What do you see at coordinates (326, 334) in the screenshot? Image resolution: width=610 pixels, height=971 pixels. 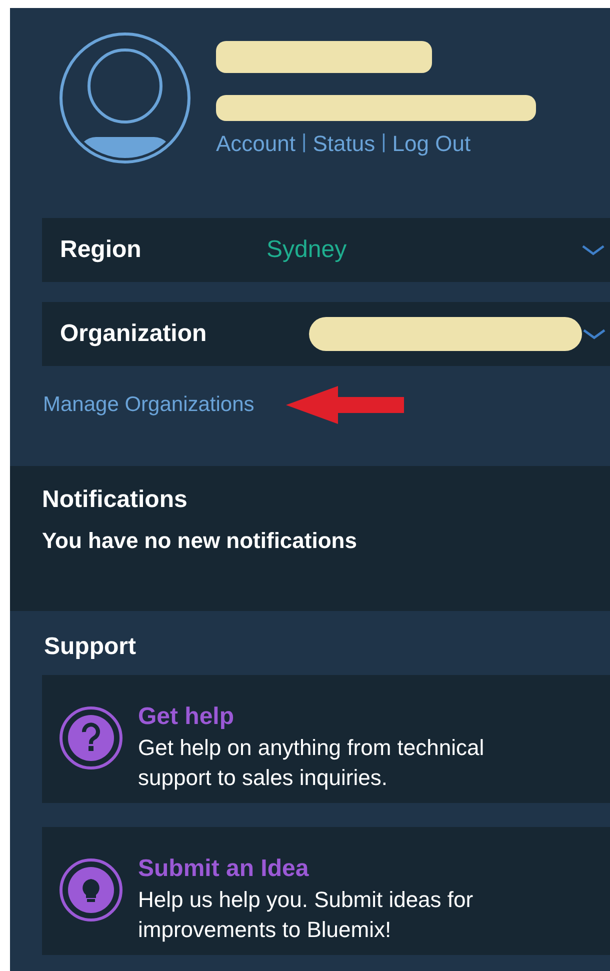 I see `dropdown: Organization` at bounding box center [326, 334].